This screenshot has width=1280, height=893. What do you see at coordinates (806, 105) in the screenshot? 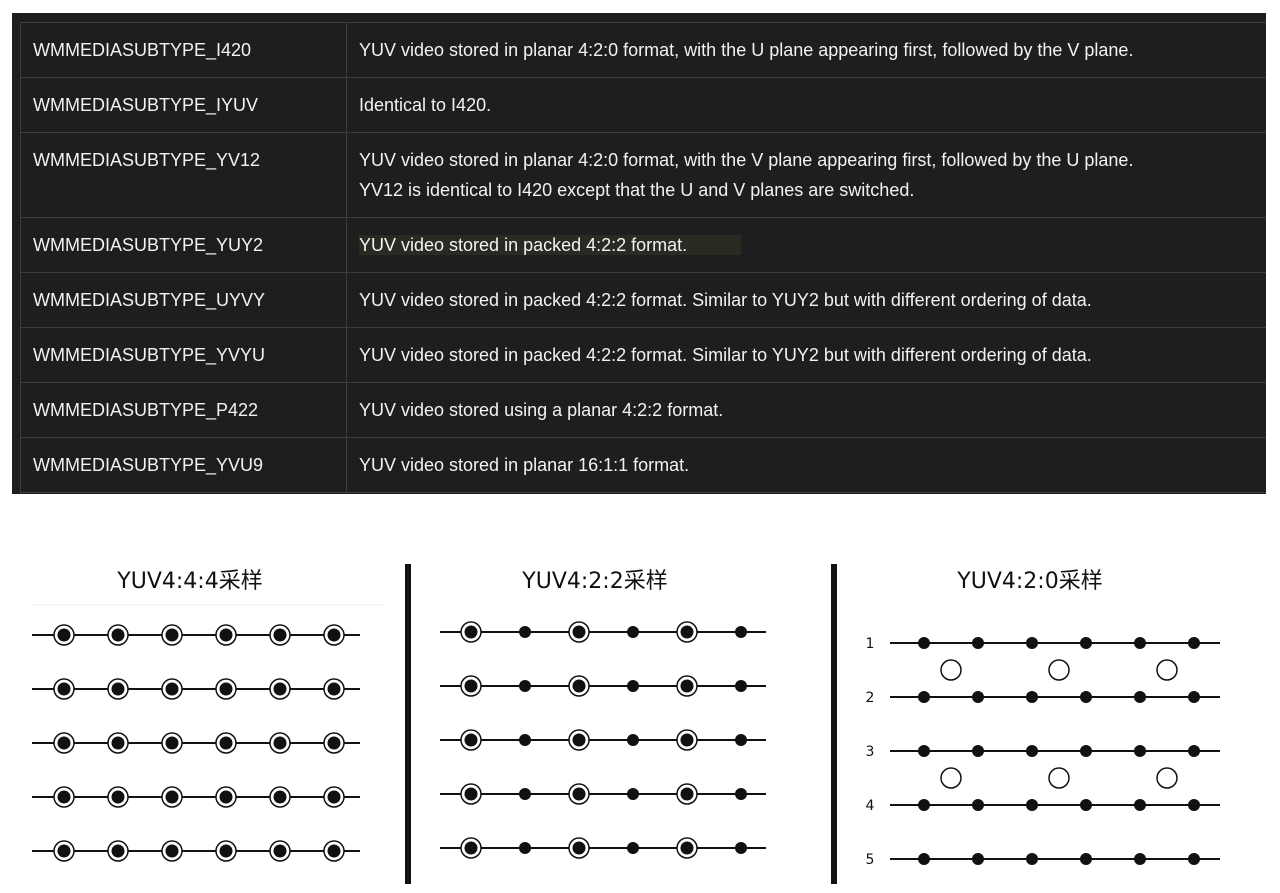
I see `subtype-description-cell: Identical to I420.` at bounding box center [806, 105].